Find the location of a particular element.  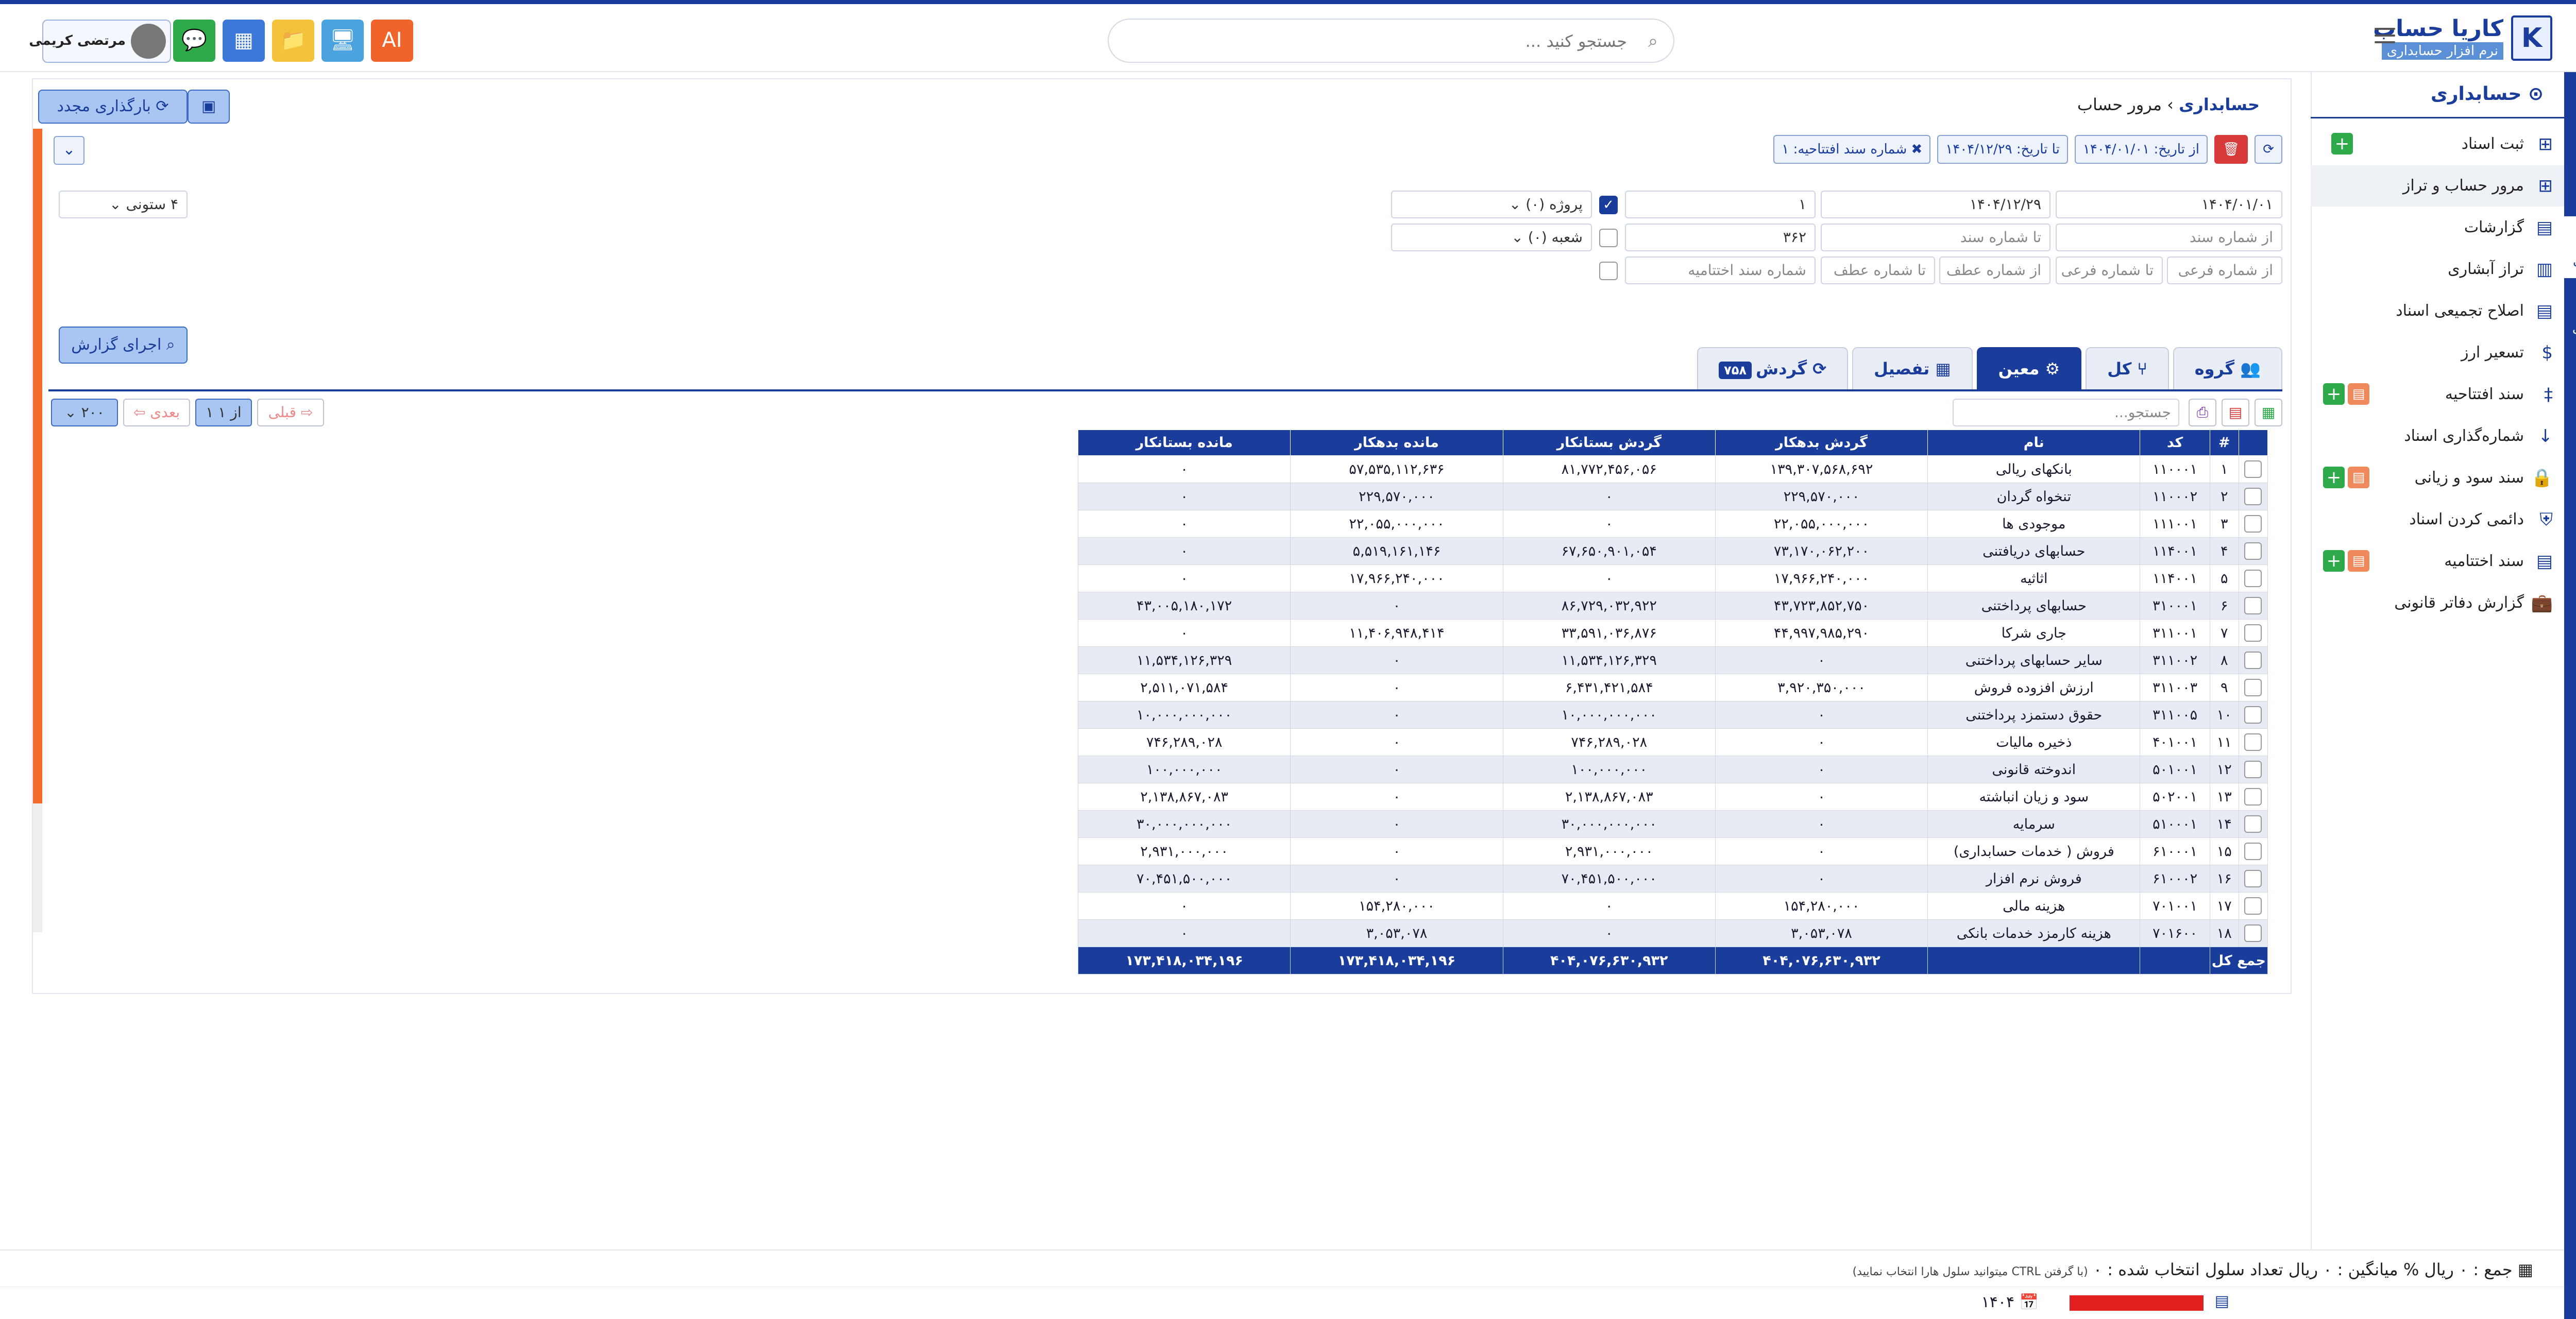

branch-select: شعبه (۰) ⌄ is located at coordinates (1491, 238).